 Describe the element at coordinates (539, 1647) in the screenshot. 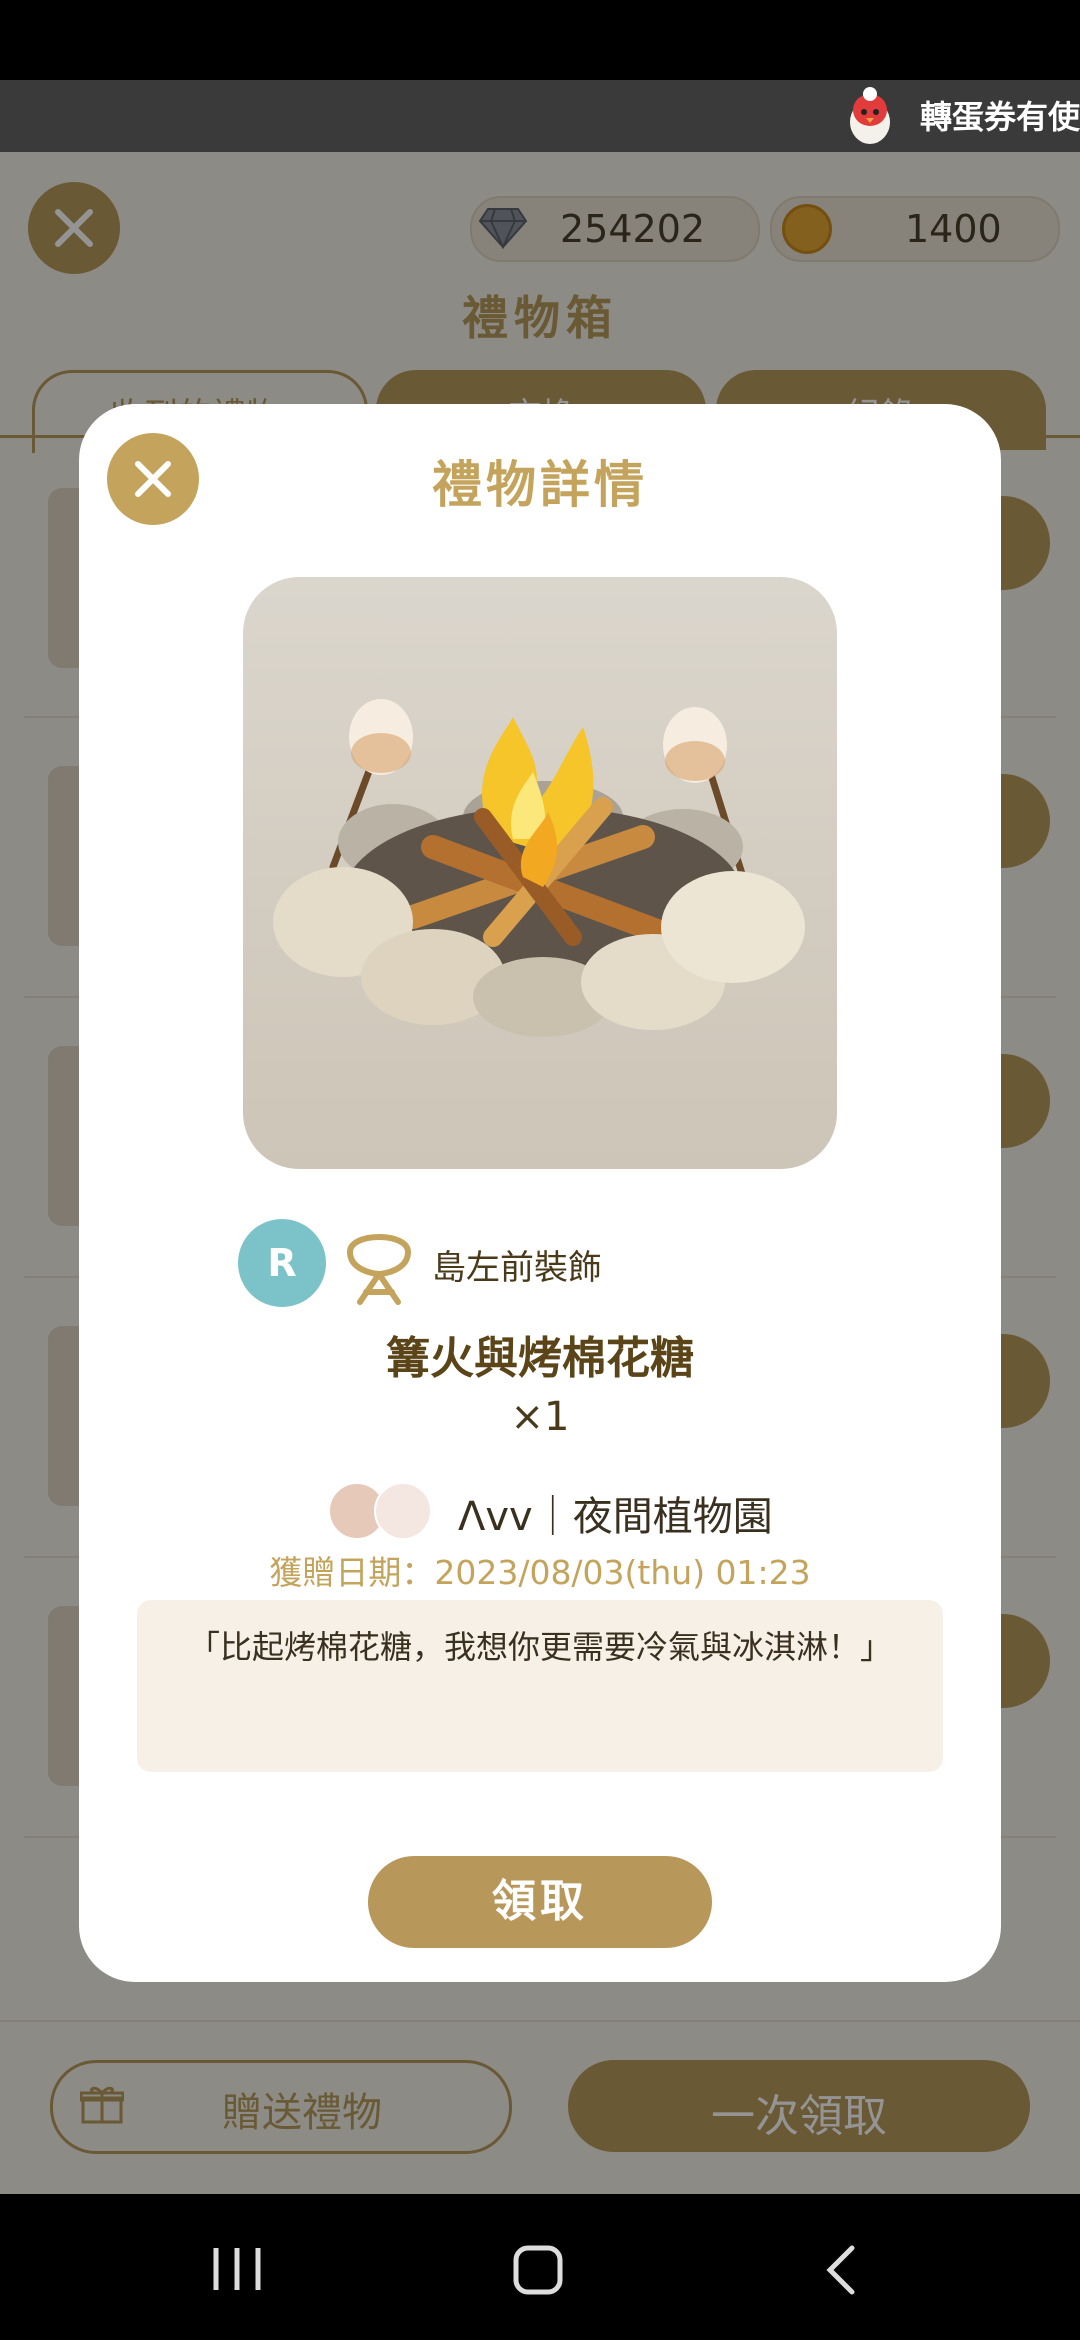

I see `gift-message: 「比起烤棉花糖，我想你更需要冷氣與冰淇淋！」` at that location.